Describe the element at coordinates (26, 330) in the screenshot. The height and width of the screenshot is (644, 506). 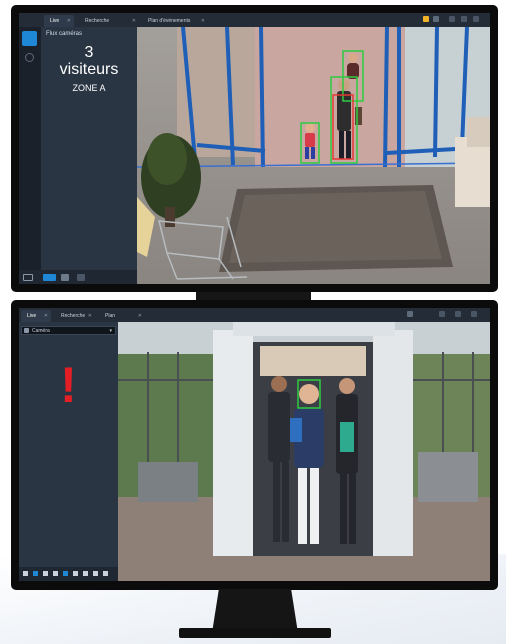
I see `camera-icon` at that location.